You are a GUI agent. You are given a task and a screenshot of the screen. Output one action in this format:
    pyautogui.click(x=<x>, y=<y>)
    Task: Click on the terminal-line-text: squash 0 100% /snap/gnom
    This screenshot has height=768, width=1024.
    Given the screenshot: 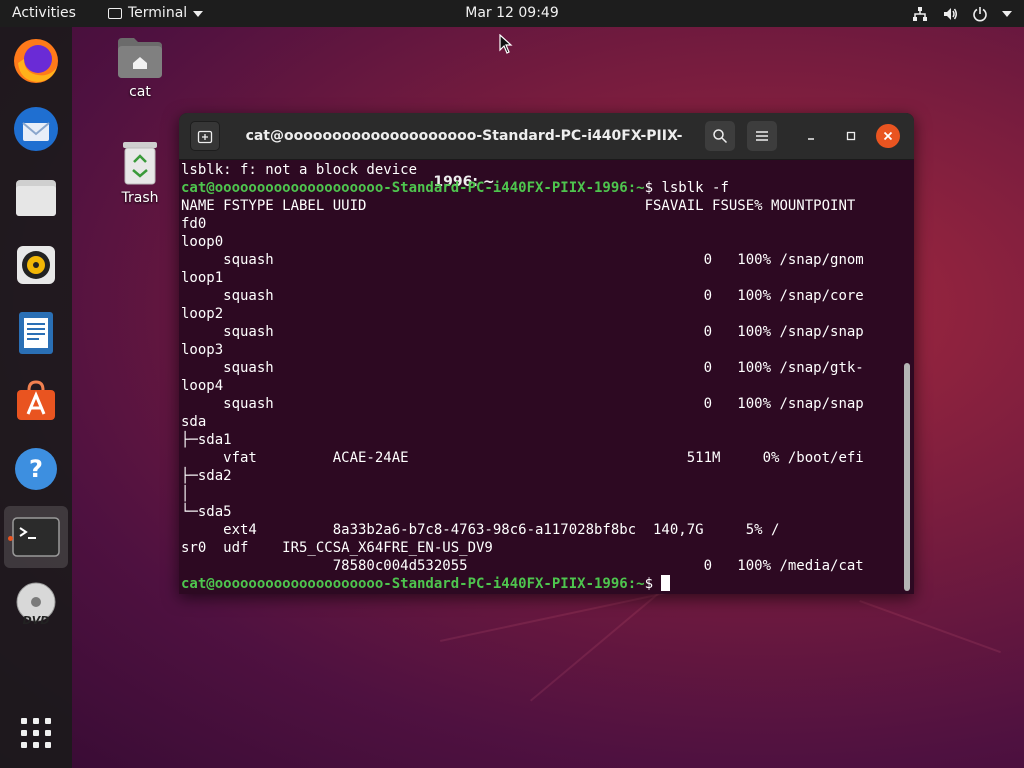 What is the action you would take?
    pyautogui.click(x=522, y=260)
    